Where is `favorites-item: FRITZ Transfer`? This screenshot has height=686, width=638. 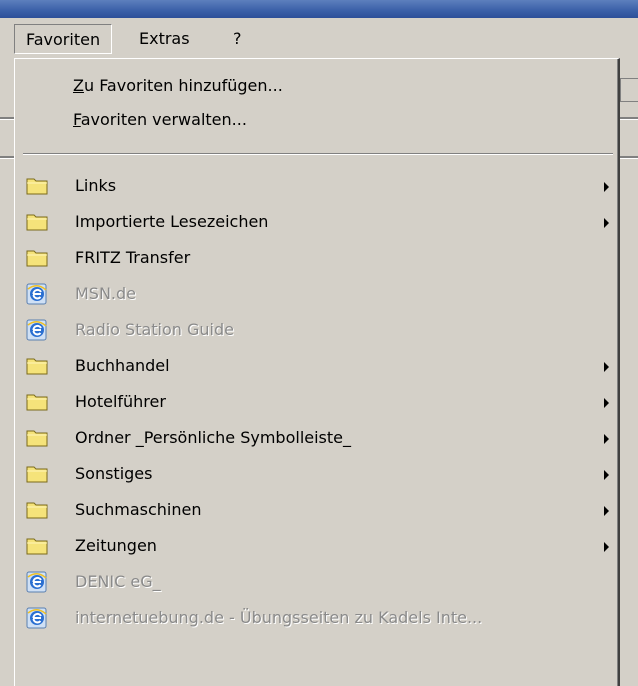 favorites-item: FRITZ Transfer is located at coordinates (317, 258).